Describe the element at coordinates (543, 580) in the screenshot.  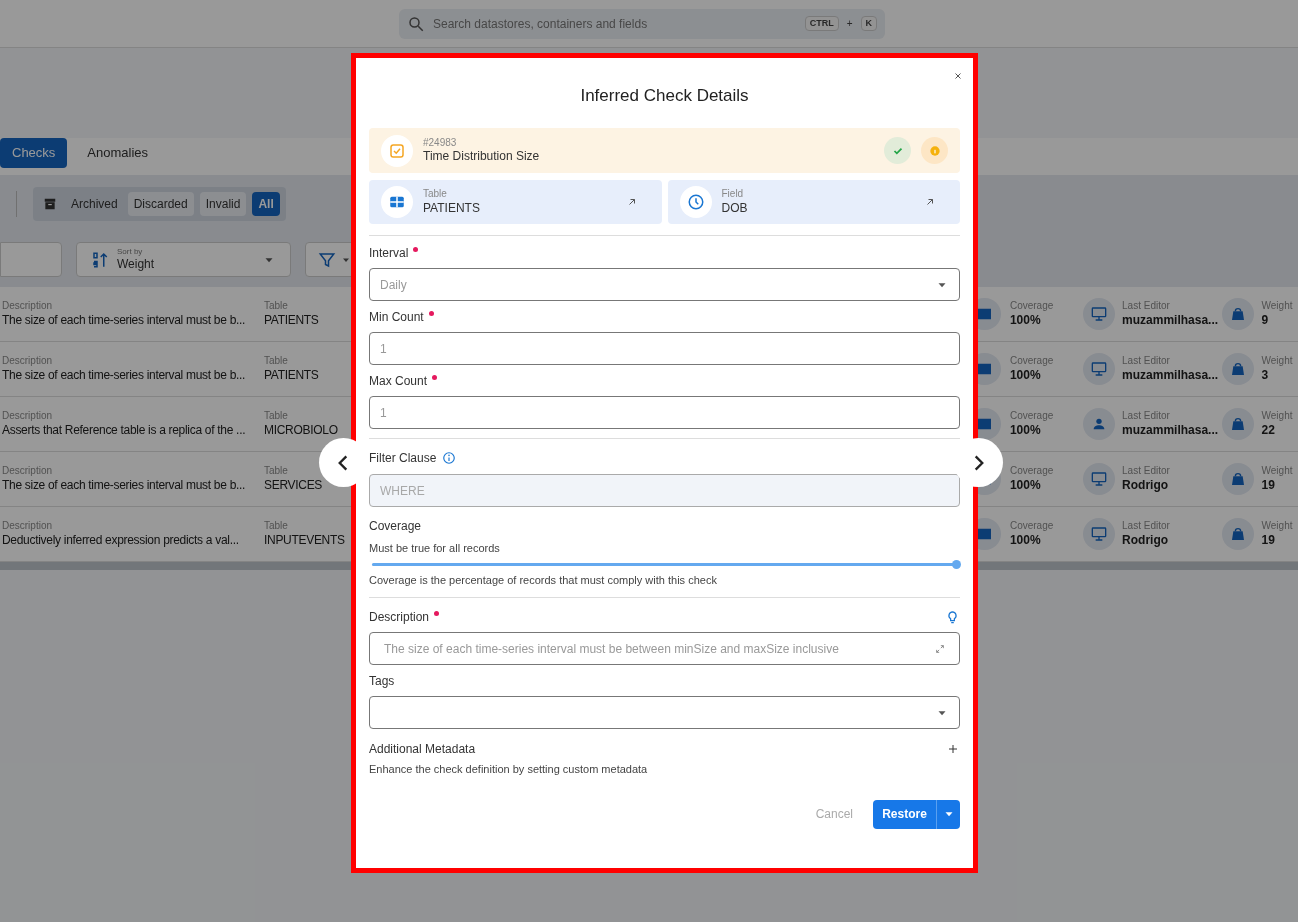
I see `slider-note: Coverage is the percentage of records that must comply with this check` at that location.